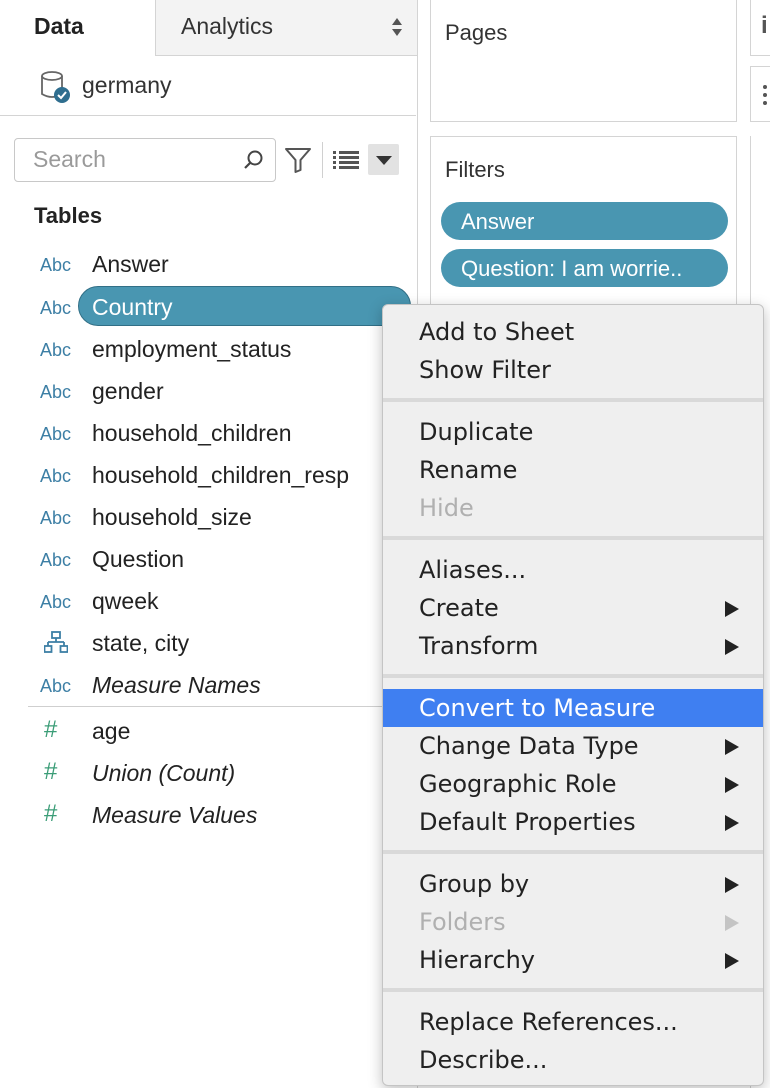  I want to click on menu-item-label: Group by, so click(474, 884).